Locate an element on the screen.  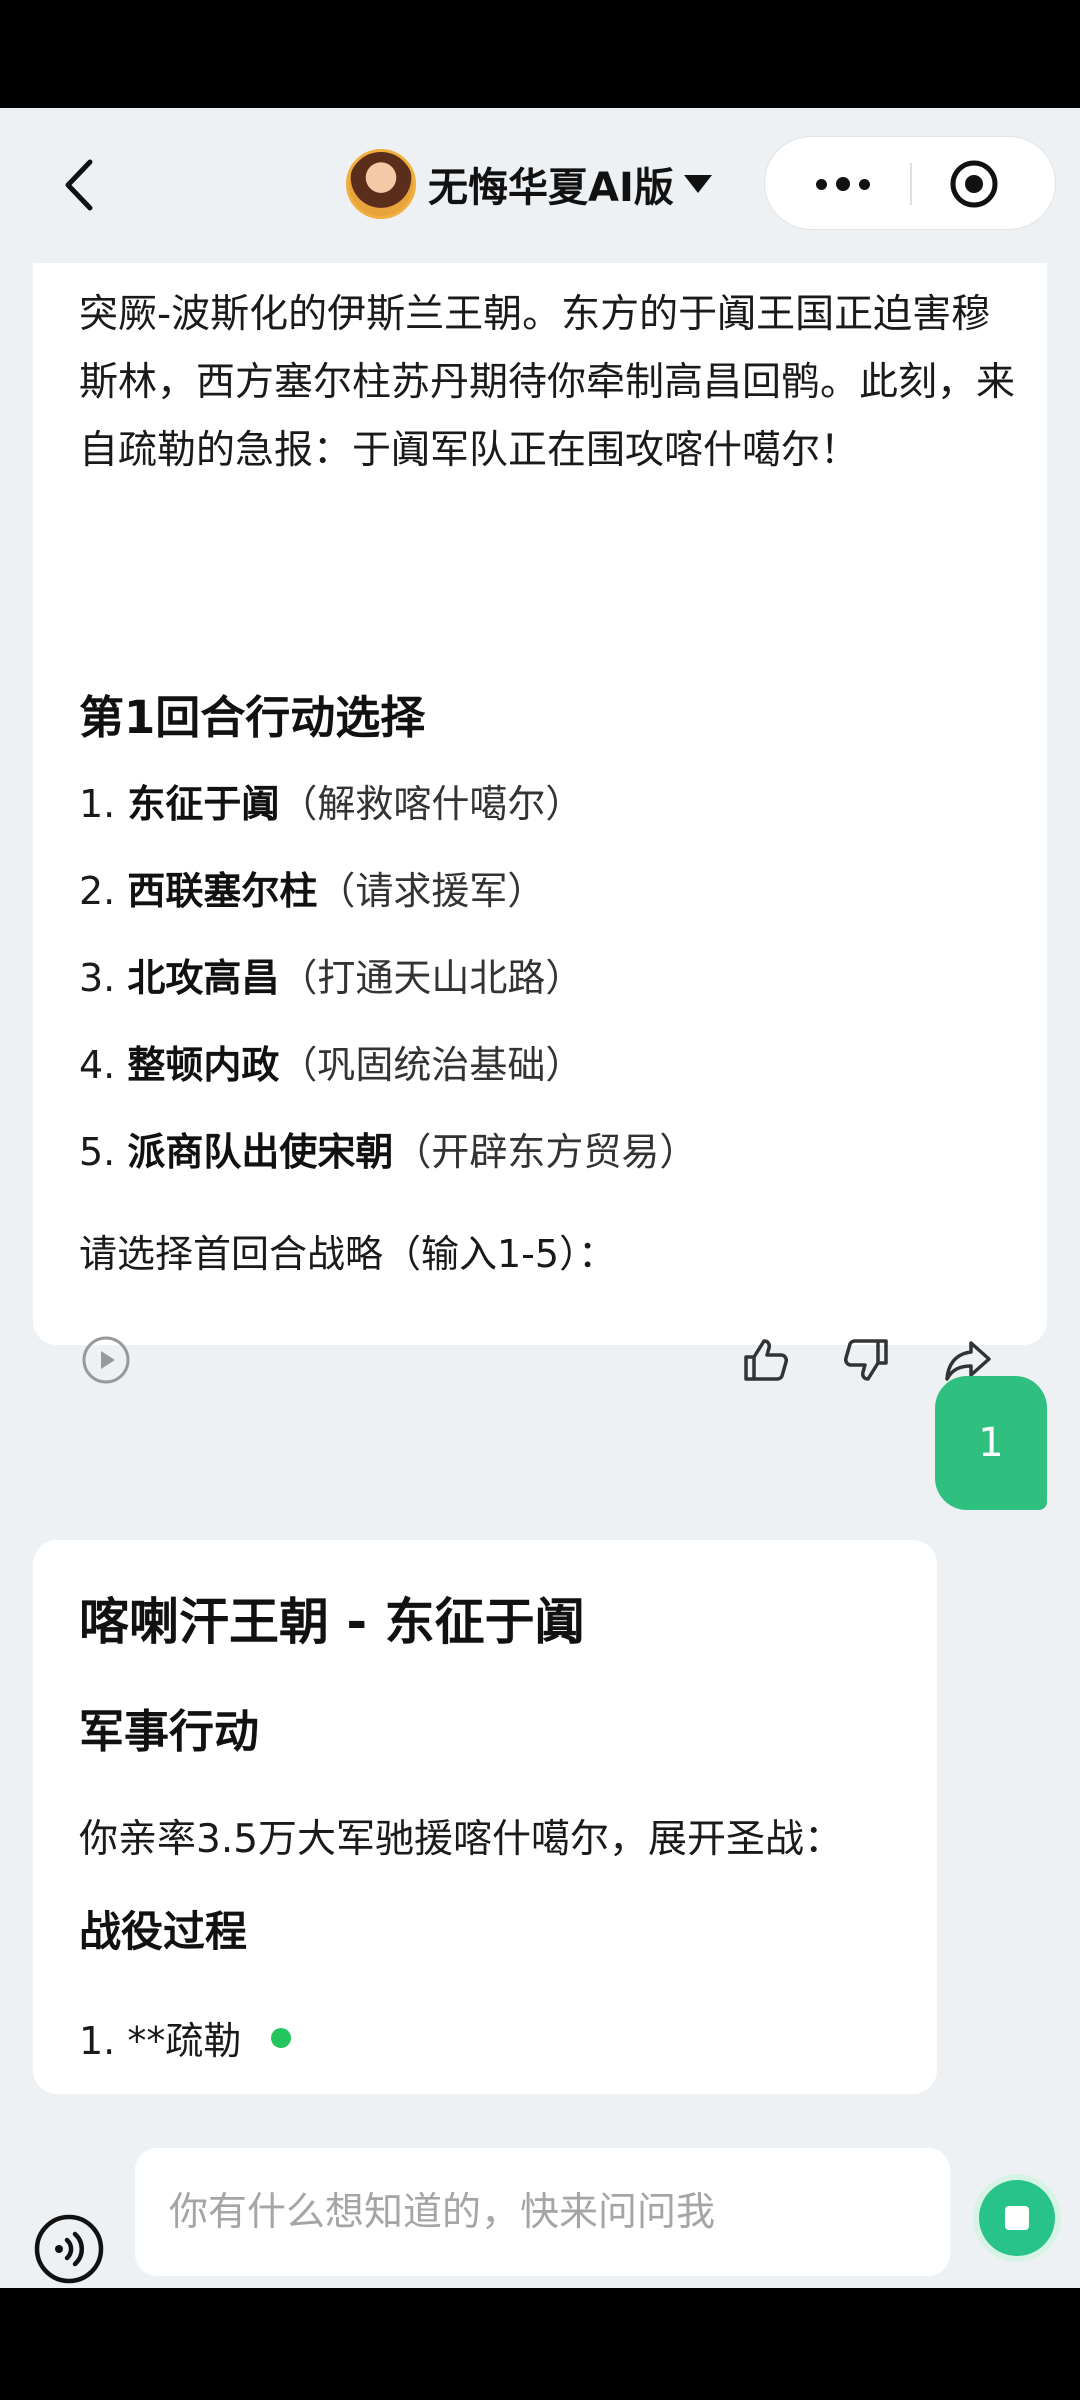
mini-program-capsule is located at coordinates (910, 183).